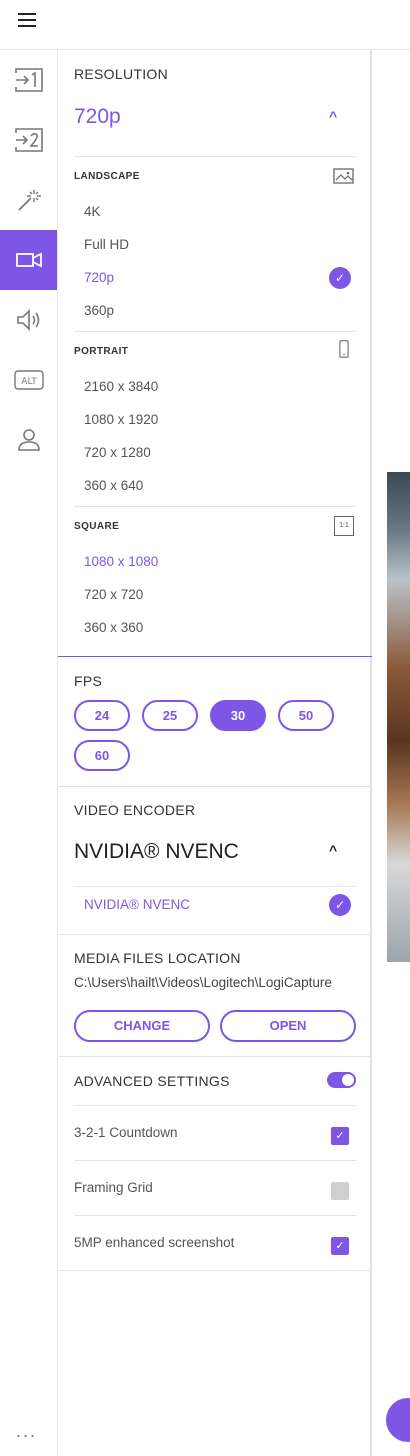 The image size is (410, 1456). I want to click on option-360x360: 360 x 360, so click(113, 627).